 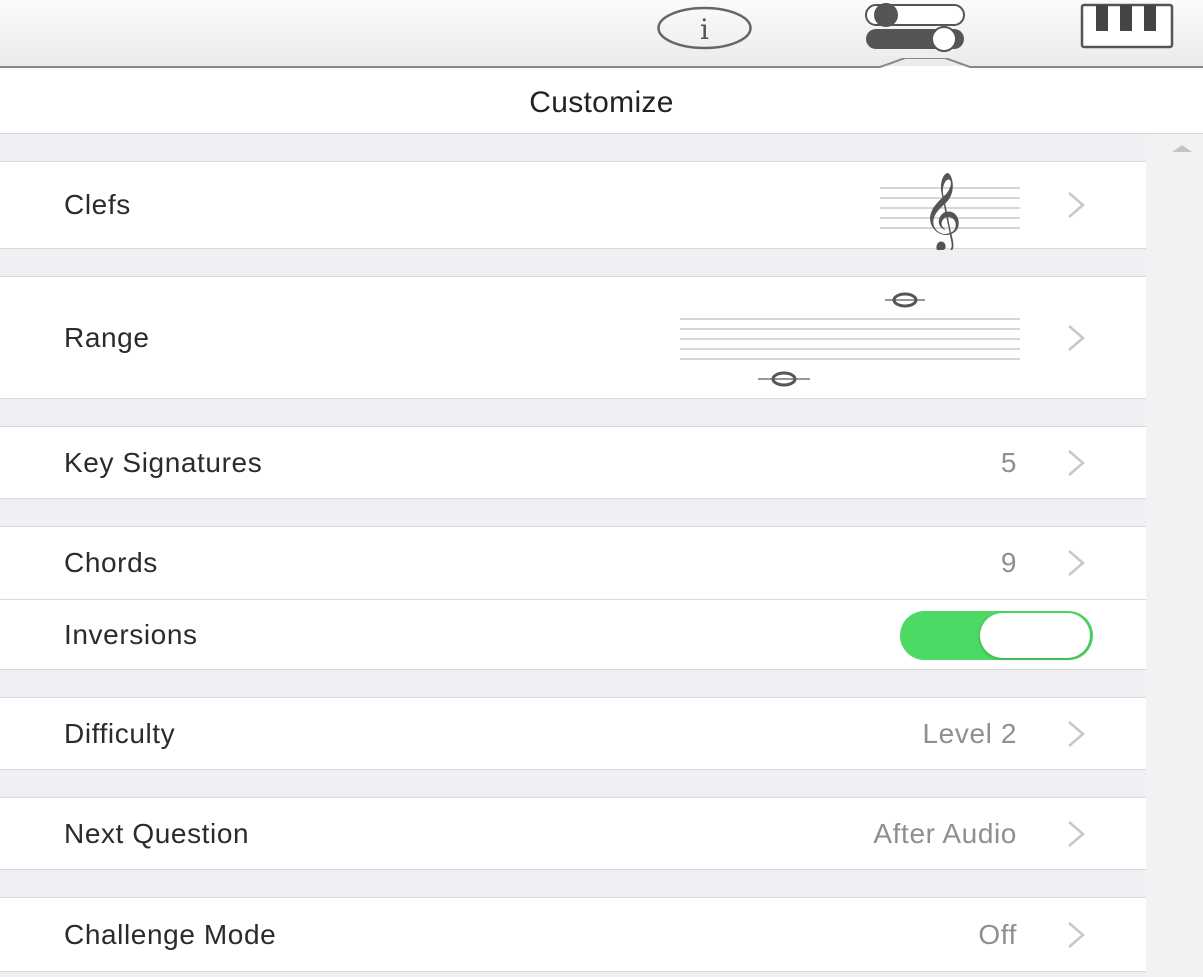 I want to click on row-label: Difficulty, so click(x=120, y=733).